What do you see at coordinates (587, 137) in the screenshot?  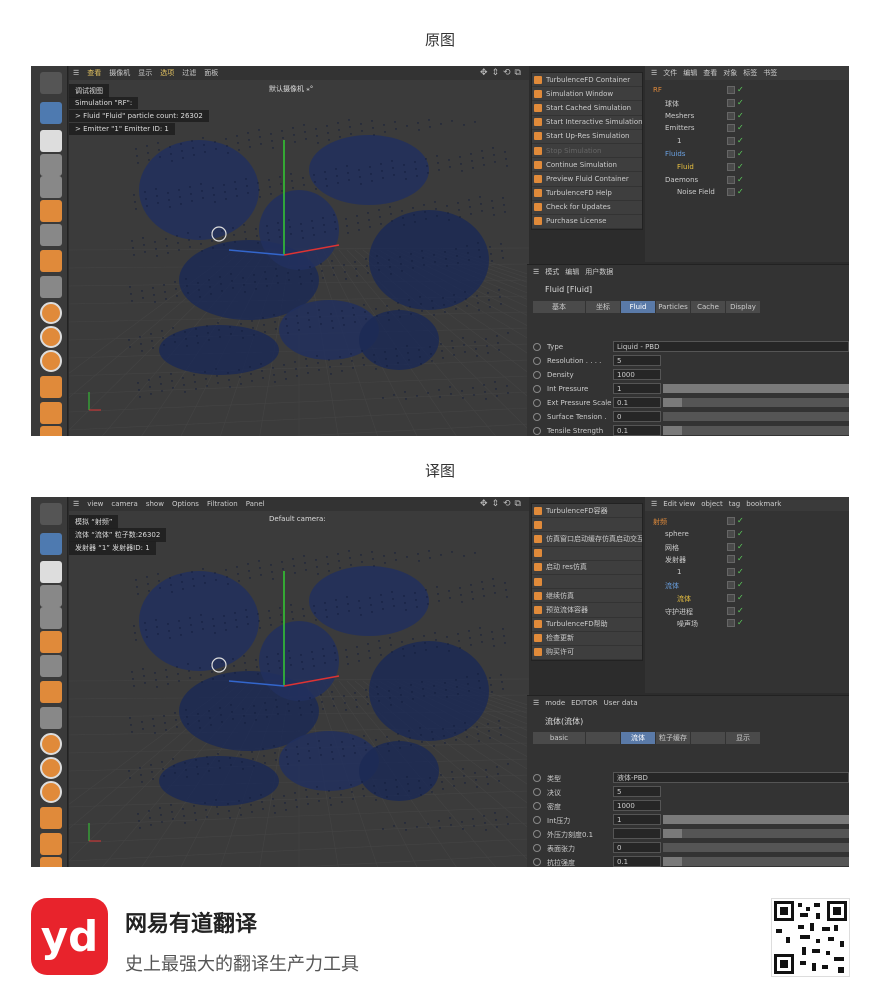 I see `menu-item: Start Up-Res Simulation` at bounding box center [587, 137].